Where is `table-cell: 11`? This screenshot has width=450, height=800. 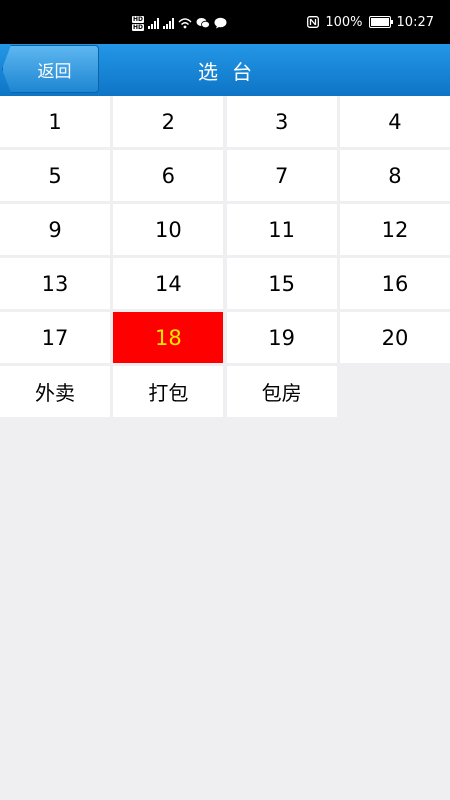
table-cell: 11 is located at coordinates (281, 229).